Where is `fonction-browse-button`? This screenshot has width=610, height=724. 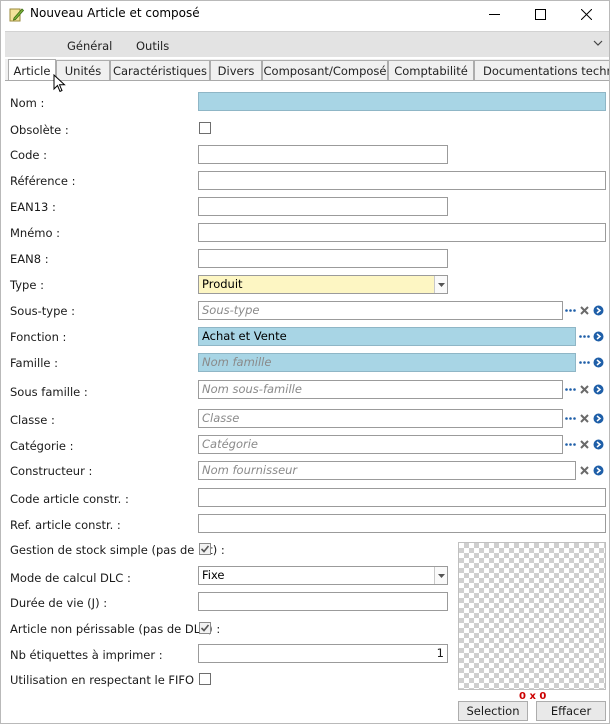 fonction-browse-button is located at coordinates (584, 336).